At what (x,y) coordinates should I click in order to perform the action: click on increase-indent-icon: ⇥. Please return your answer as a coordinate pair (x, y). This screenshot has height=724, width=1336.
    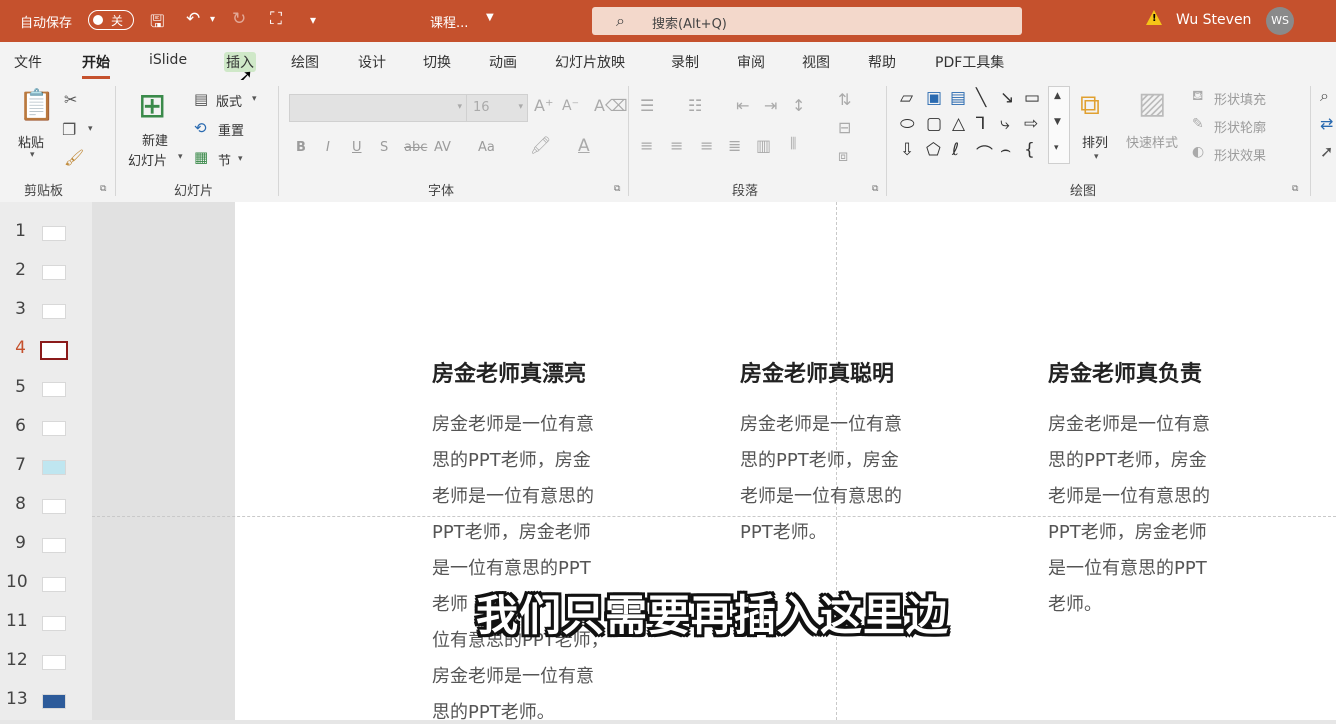
    Looking at the image, I should click on (770, 105).